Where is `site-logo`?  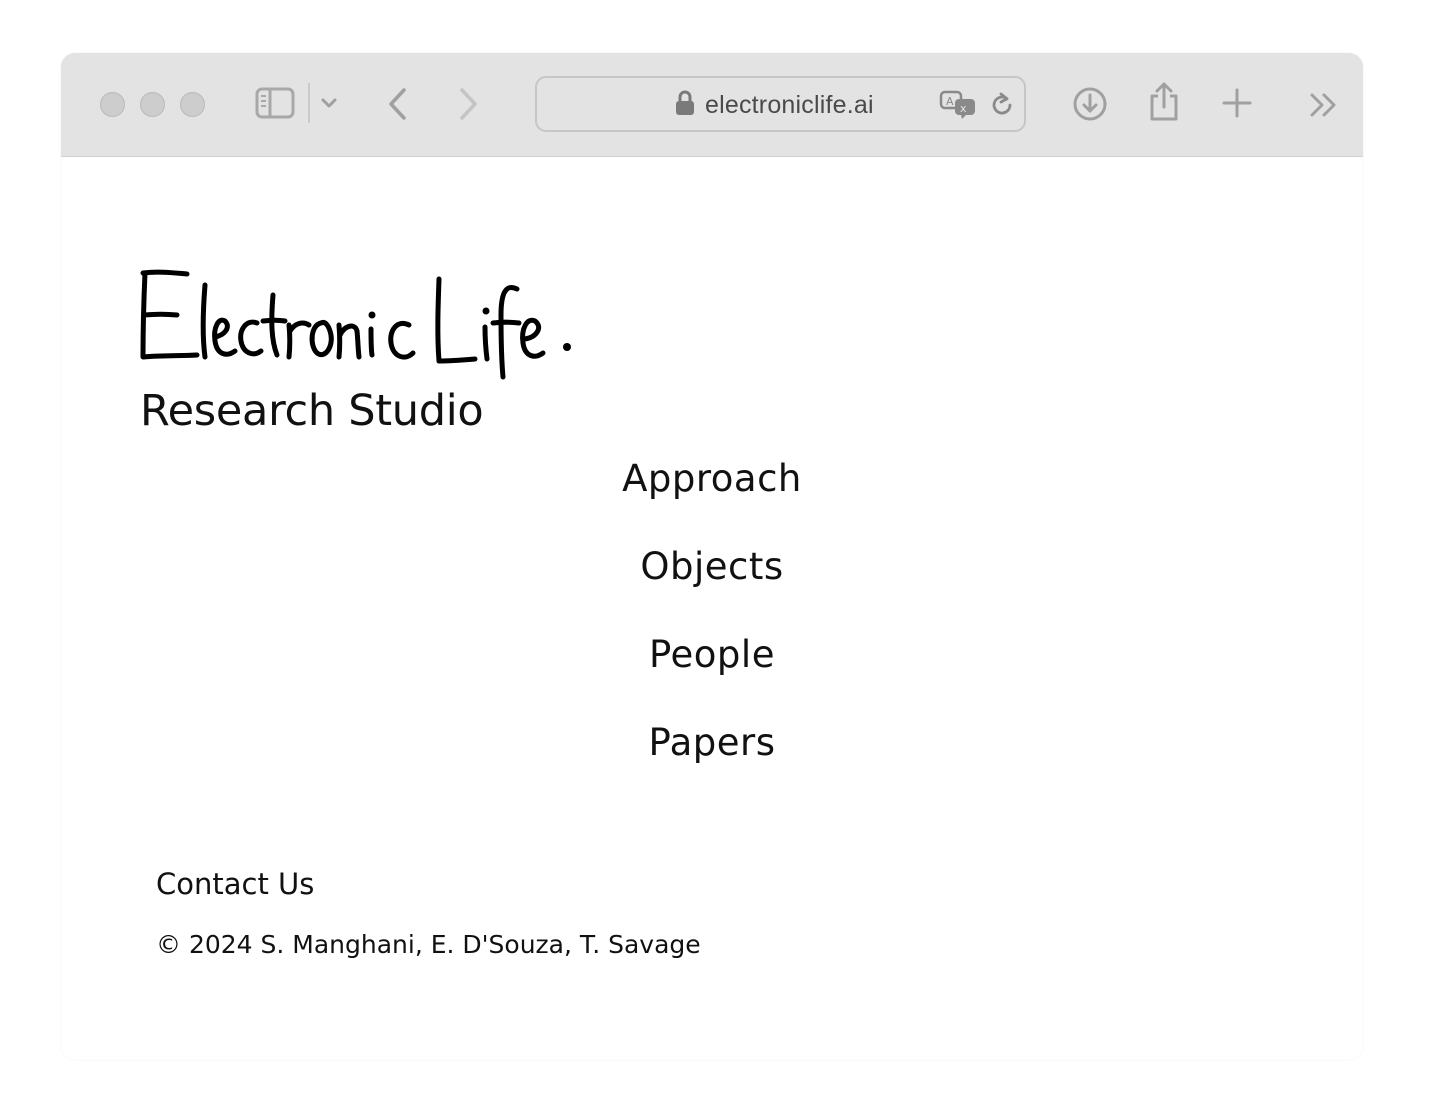 site-logo is located at coordinates (359, 324).